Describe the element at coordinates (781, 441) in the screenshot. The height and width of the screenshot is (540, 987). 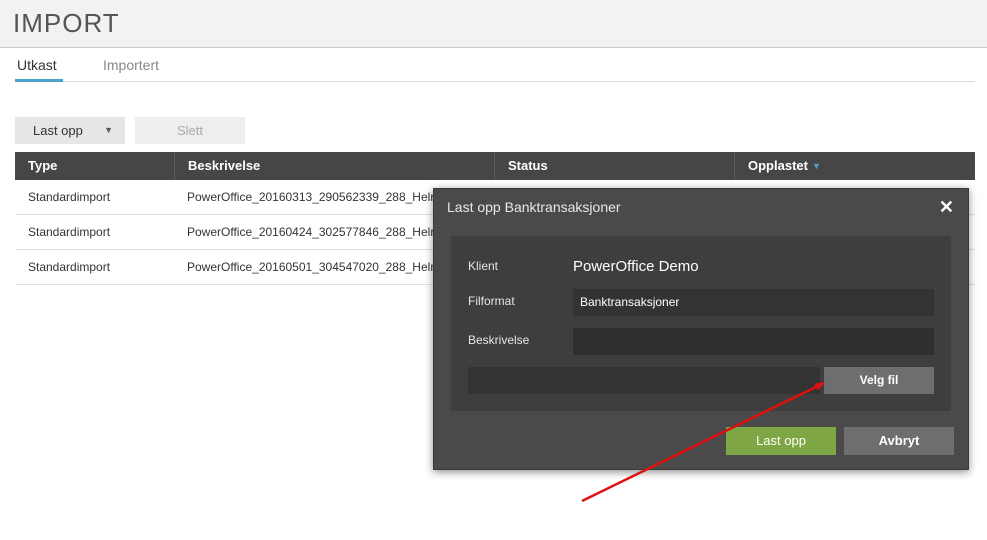
I see `upload-submit-button: Last opp` at that location.